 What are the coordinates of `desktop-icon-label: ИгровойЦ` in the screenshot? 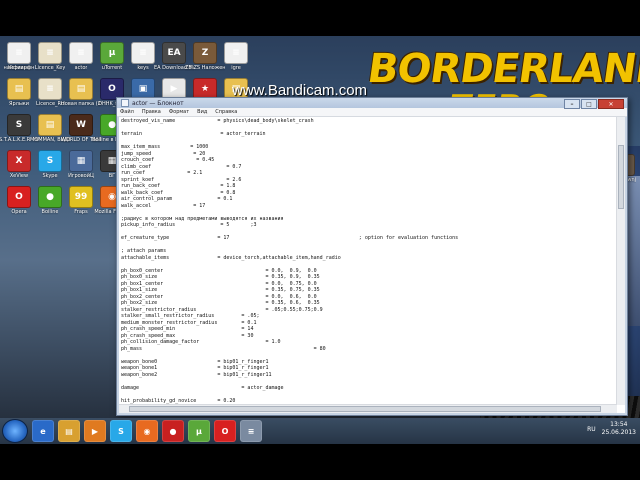 It's located at (81, 176).